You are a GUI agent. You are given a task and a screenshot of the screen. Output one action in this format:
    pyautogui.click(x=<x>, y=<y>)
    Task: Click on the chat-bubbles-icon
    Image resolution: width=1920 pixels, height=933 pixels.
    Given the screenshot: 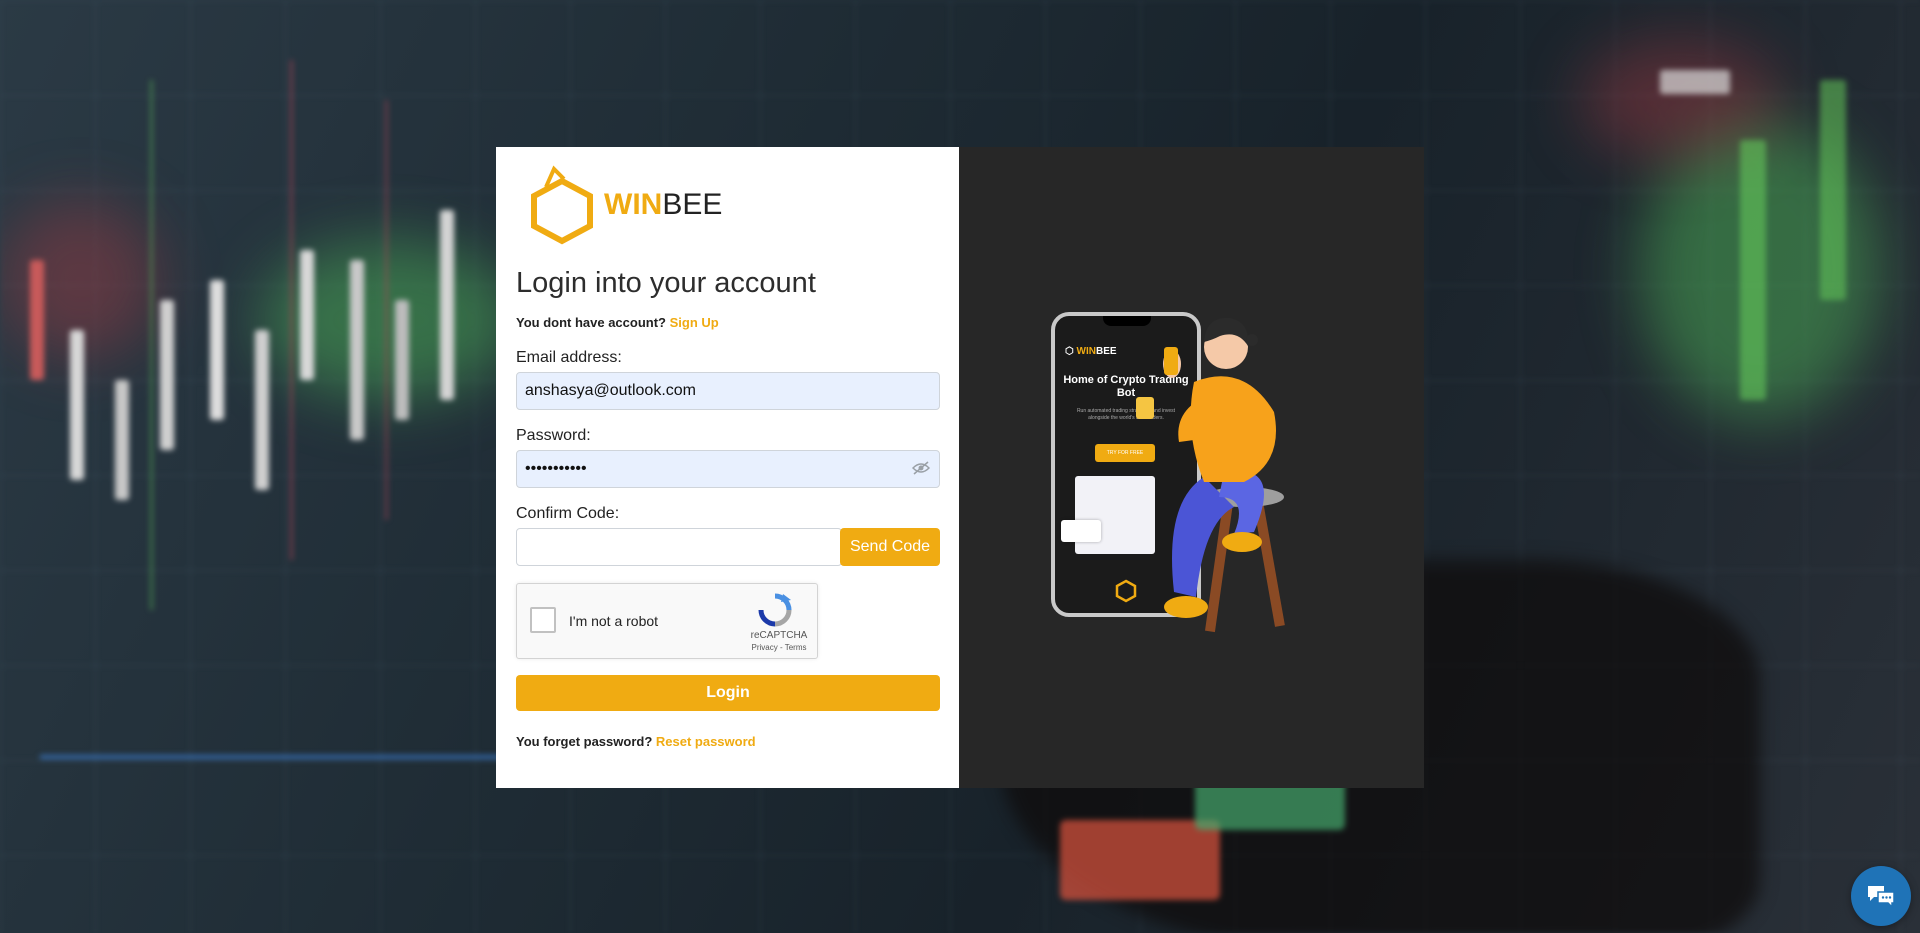 What is the action you would take?
    pyautogui.click(x=1881, y=897)
    